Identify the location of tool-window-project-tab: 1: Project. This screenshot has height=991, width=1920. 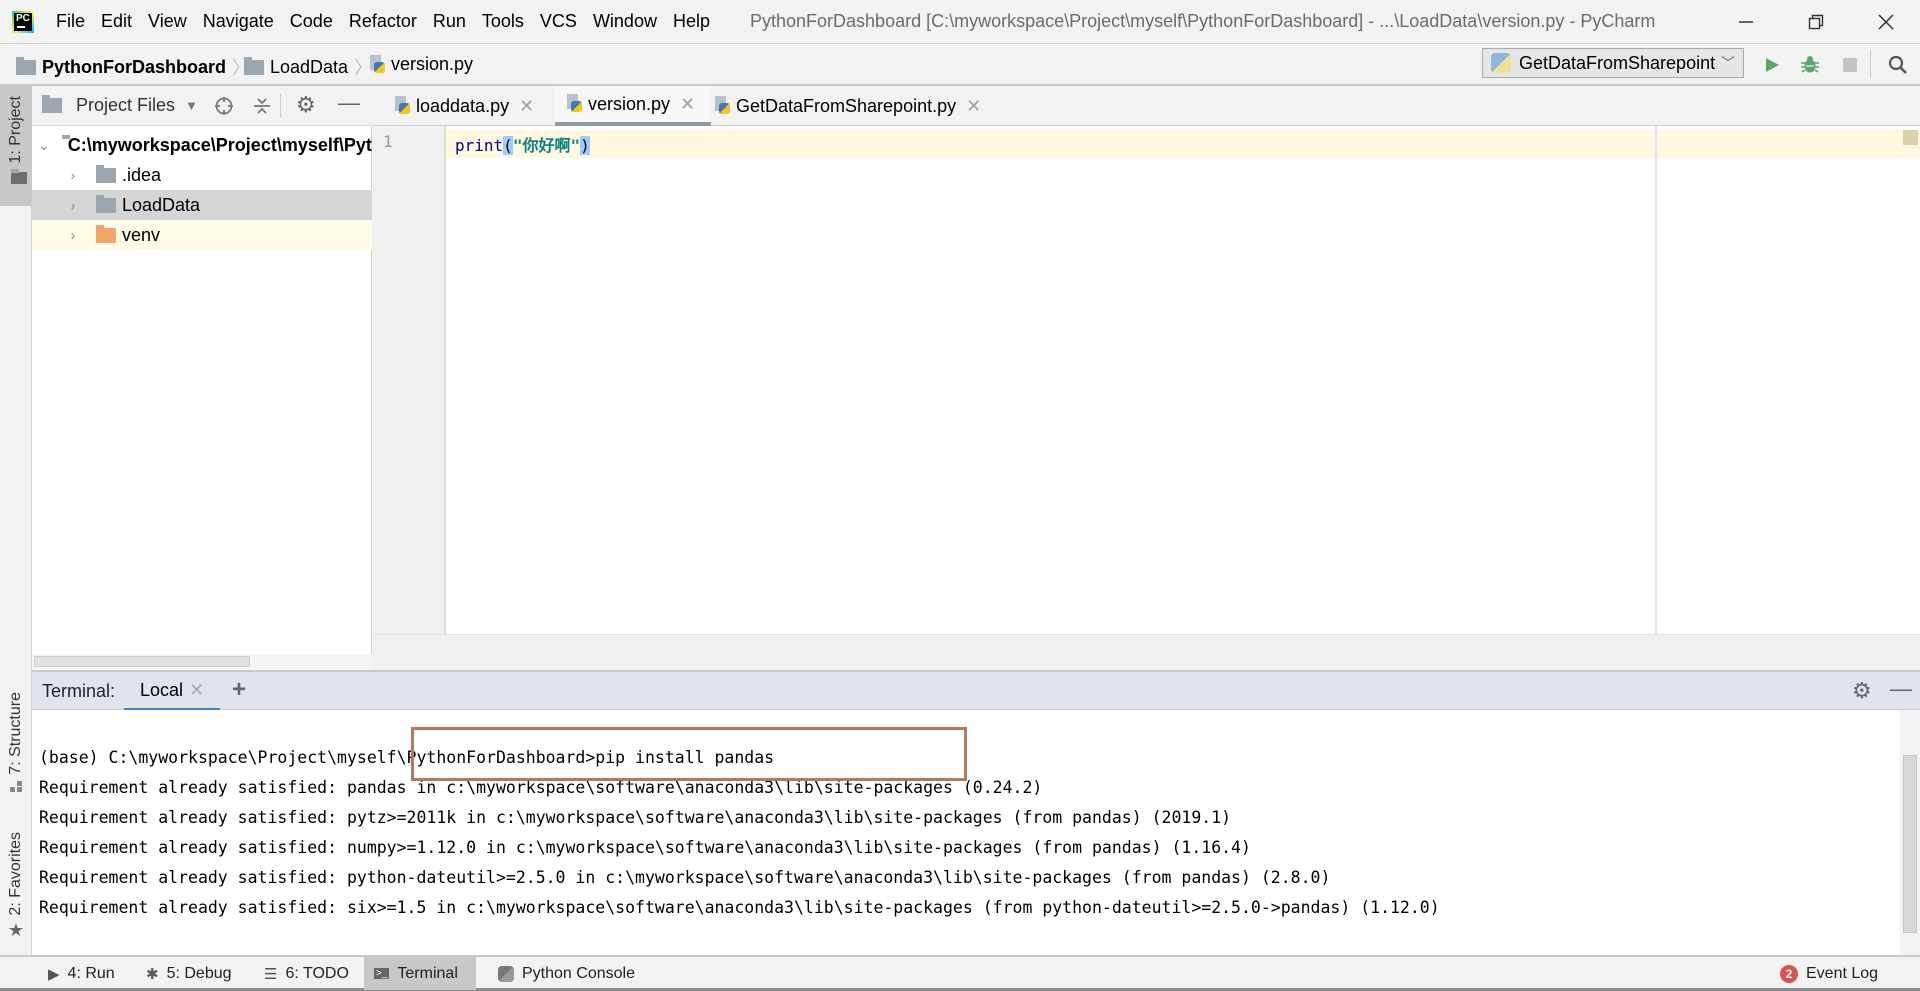
(16, 146).